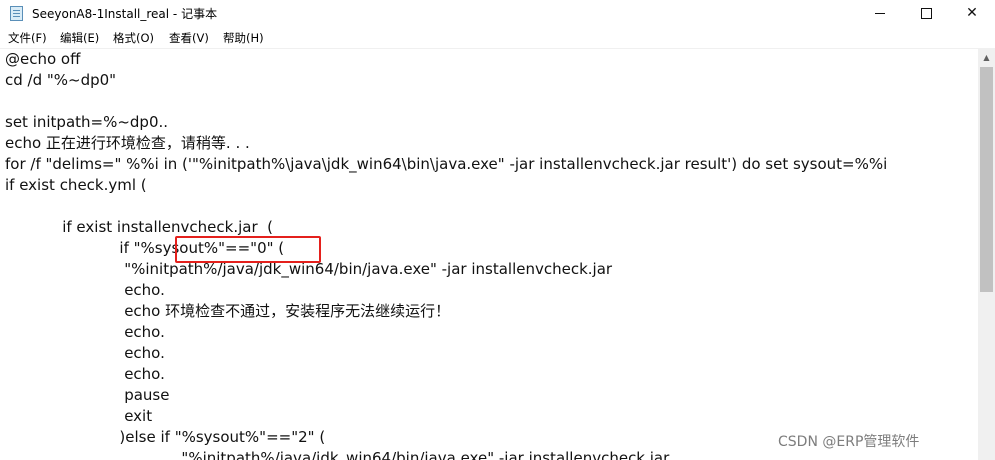 The image size is (995, 460). What do you see at coordinates (243, 38) in the screenshot?
I see `menu-help: 帮助(H)` at bounding box center [243, 38].